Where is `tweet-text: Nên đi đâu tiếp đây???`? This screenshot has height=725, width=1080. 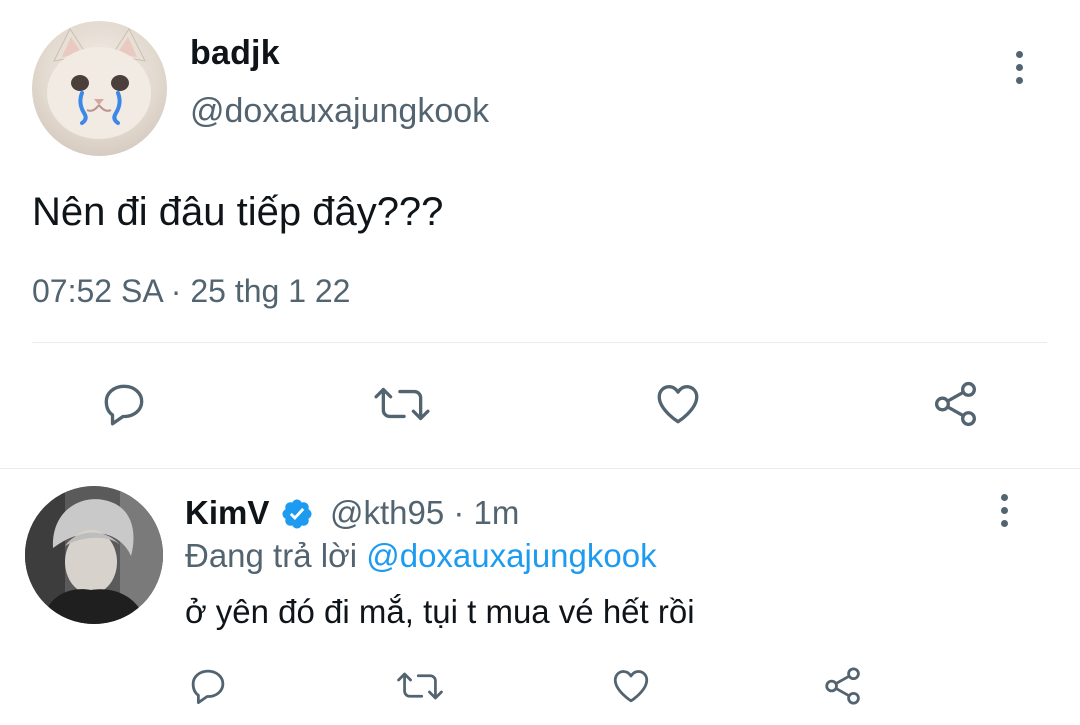 tweet-text: Nên đi đâu tiếp đây??? is located at coordinates (238, 212).